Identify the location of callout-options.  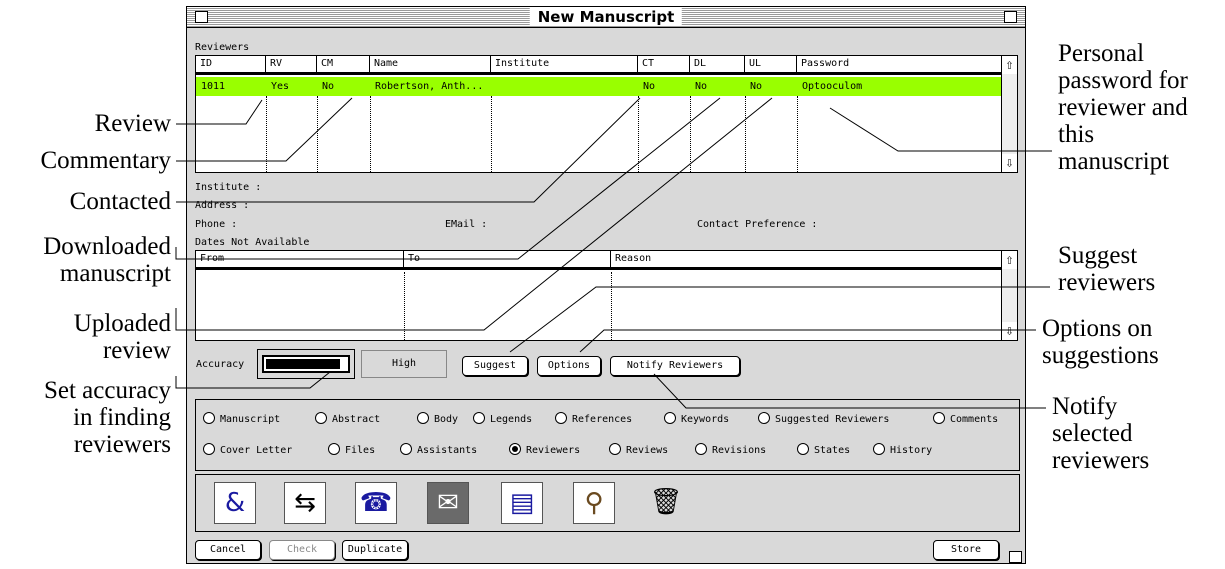
(807, 341).